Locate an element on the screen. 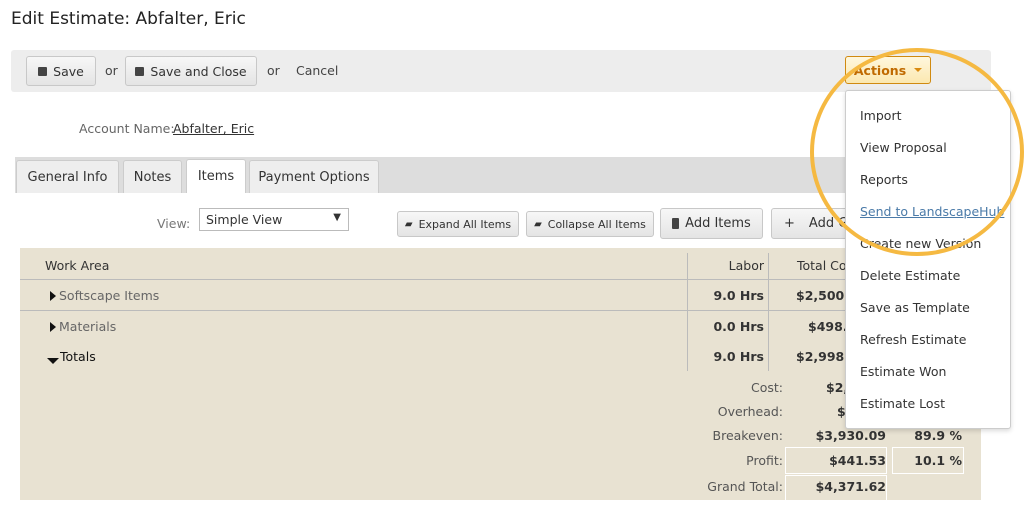 The height and width of the screenshot is (517, 1030). cancel-link: Cancel is located at coordinates (317, 70).